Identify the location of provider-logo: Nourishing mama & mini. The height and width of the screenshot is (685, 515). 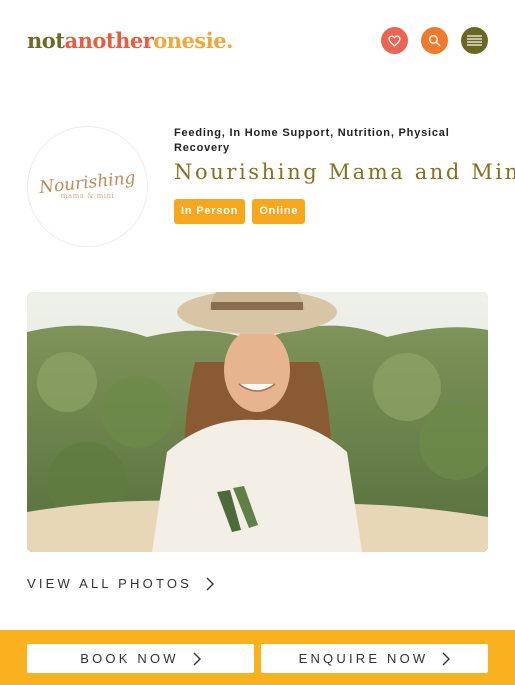
(87, 186).